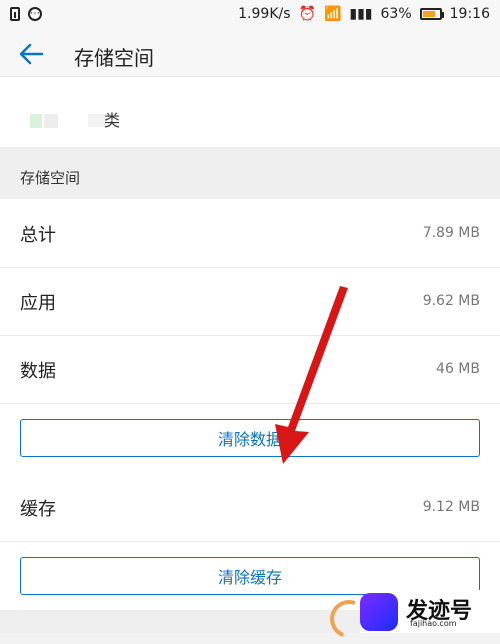 This screenshot has width=500, height=644. What do you see at coordinates (451, 507) in the screenshot?
I see `cache-value: 9.12 MB` at bounding box center [451, 507].